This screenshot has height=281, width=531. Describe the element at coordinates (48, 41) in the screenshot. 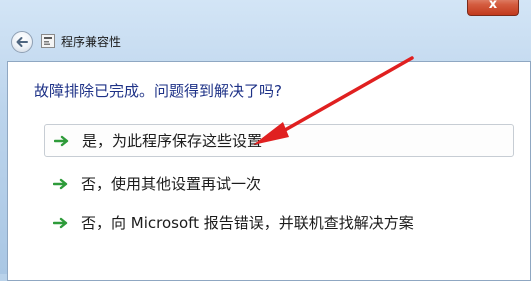

I see `troubleshooter-icon` at that location.